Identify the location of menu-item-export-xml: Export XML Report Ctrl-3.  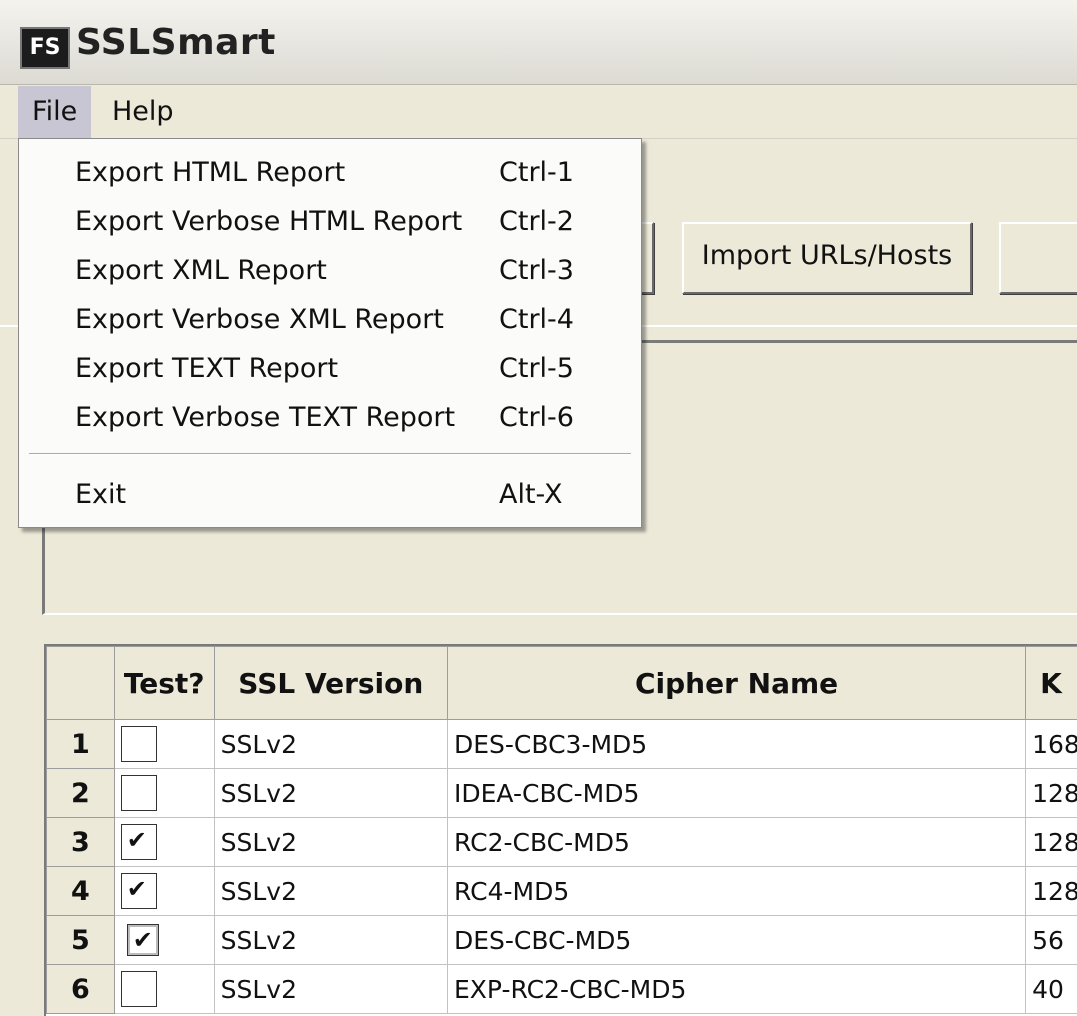
(330, 271).